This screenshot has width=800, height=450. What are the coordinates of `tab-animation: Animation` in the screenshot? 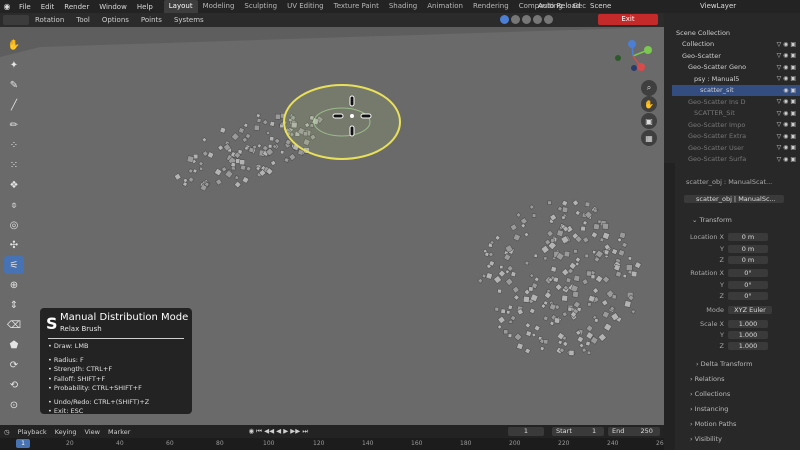 It's located at (445, 6).